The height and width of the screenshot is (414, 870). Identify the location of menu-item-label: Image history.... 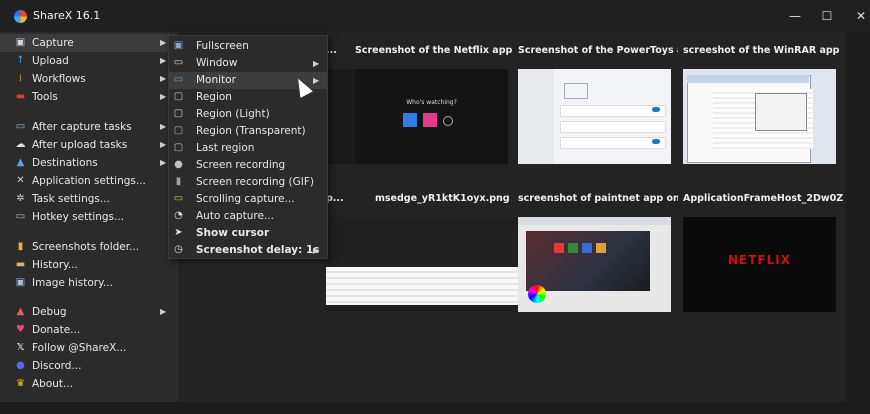
(72, 283).